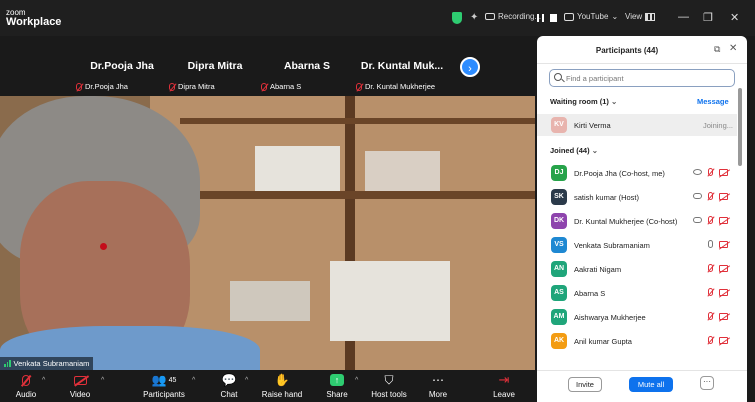 This screenshot has width=755, height=402. I want to click on pop-out-icon: ⧉, so click(717, 49).